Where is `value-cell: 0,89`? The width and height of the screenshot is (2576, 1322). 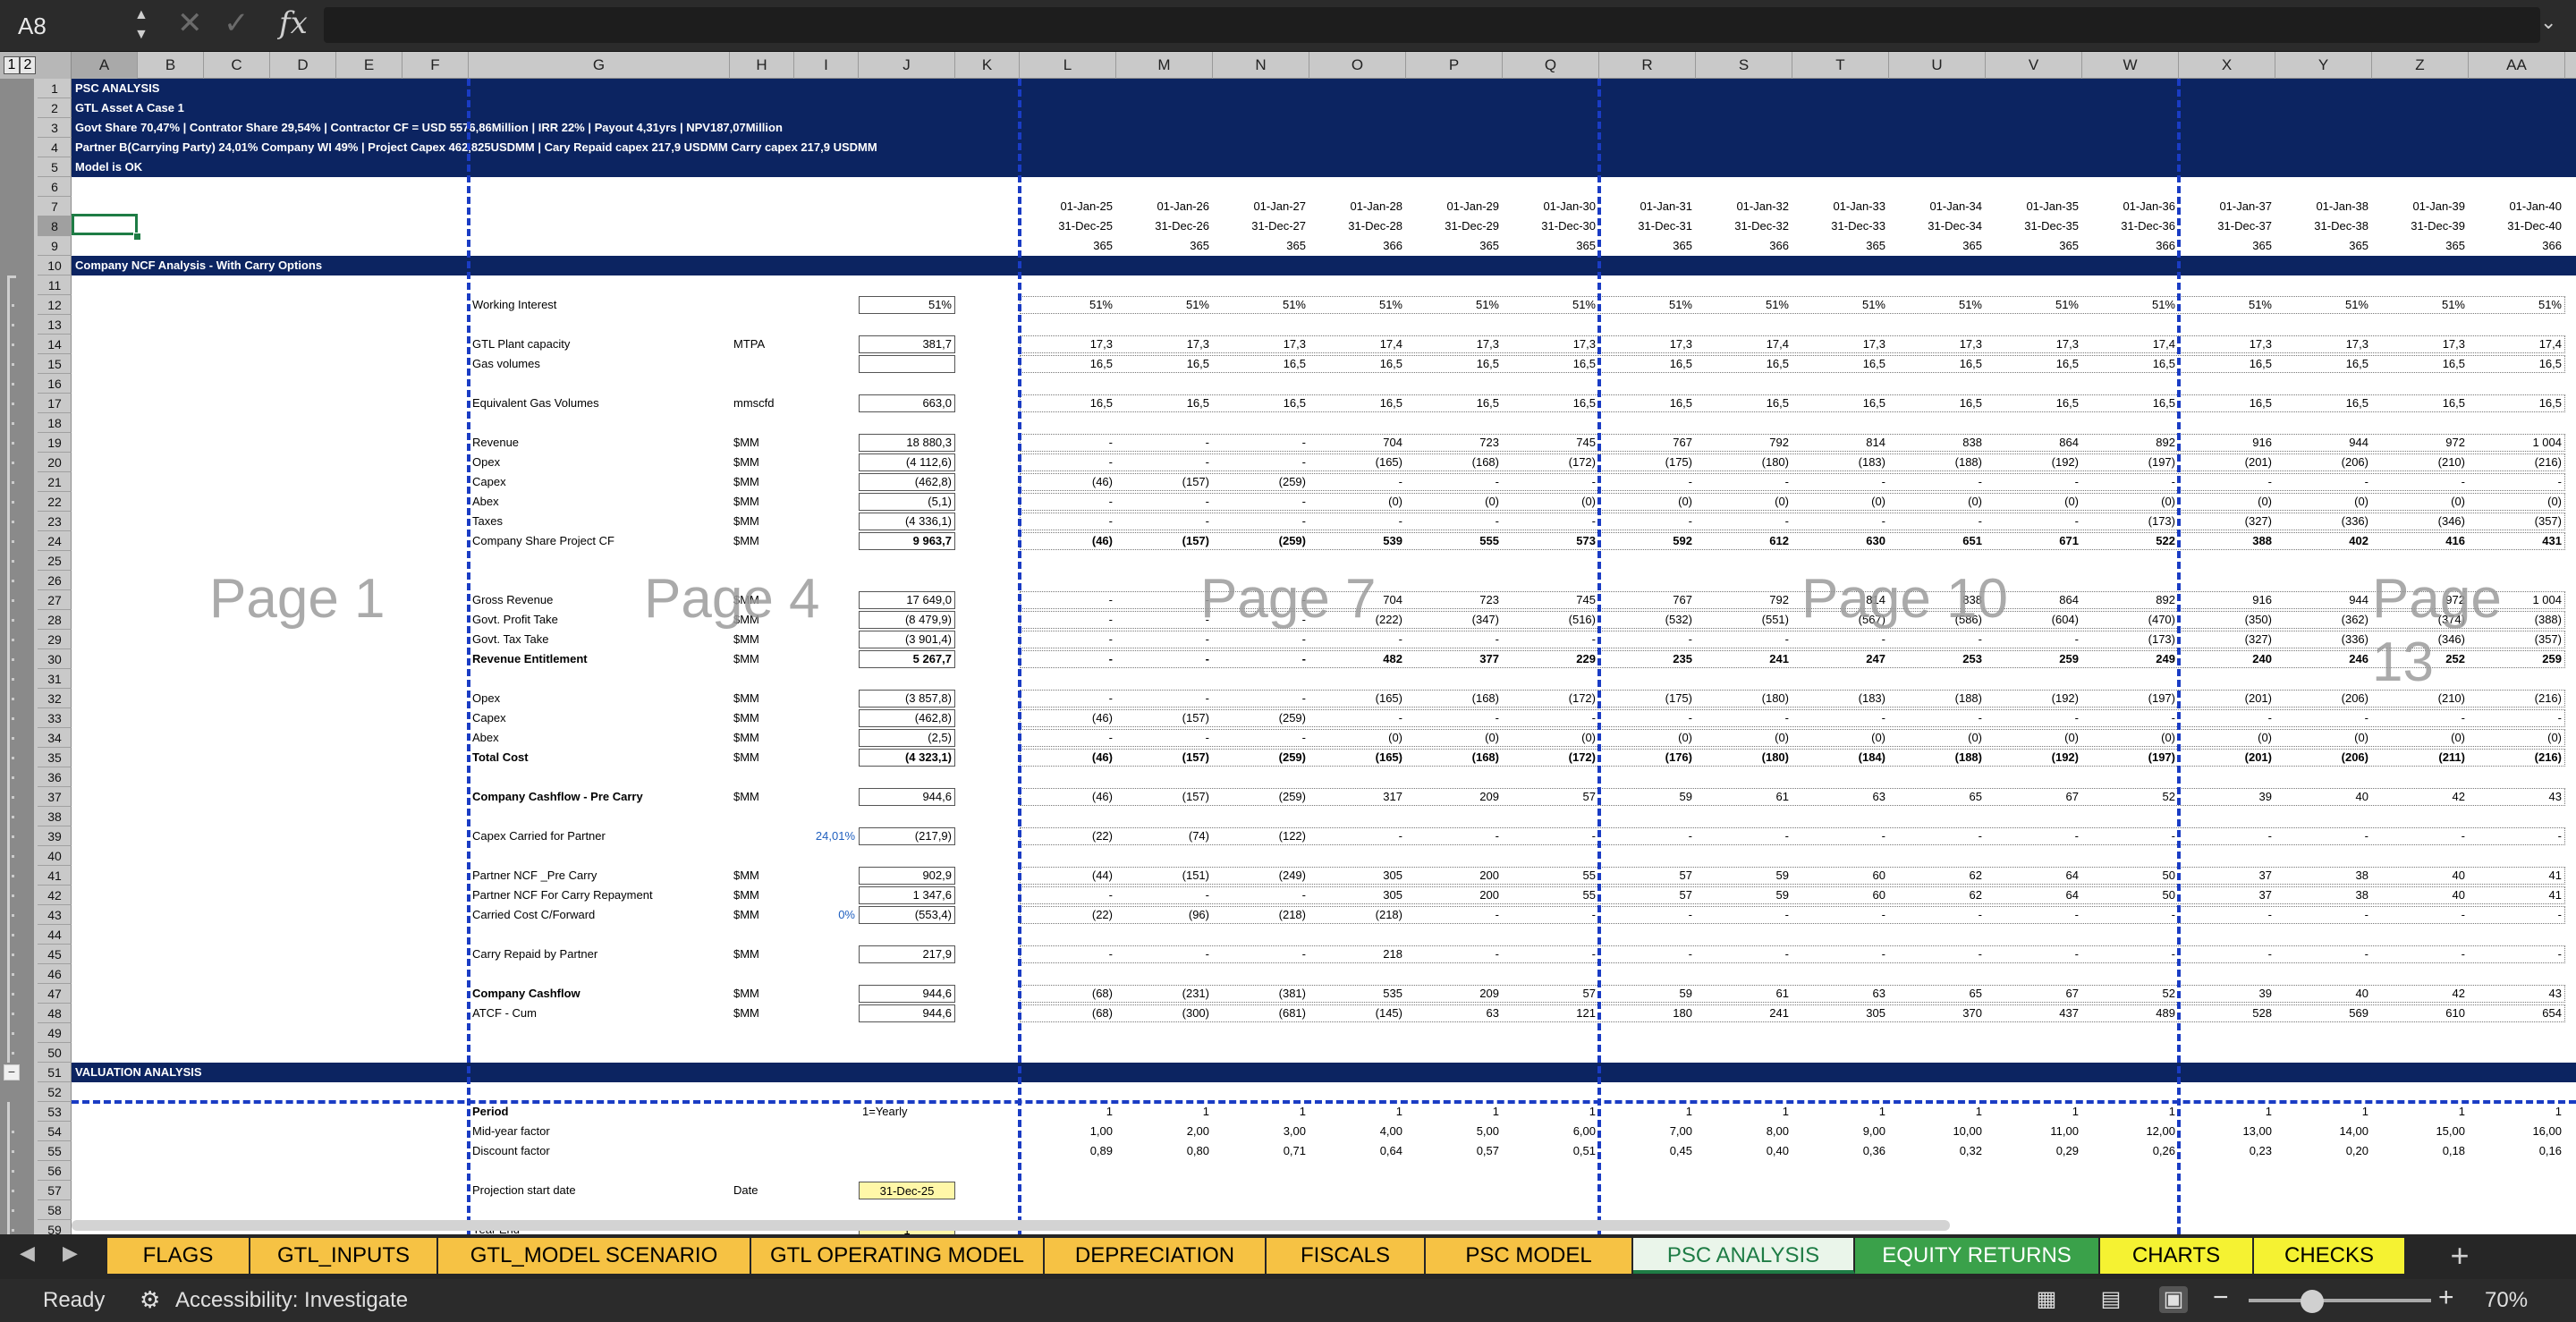
value-cell: 0,89 is located at coordinates (1068, 1151).